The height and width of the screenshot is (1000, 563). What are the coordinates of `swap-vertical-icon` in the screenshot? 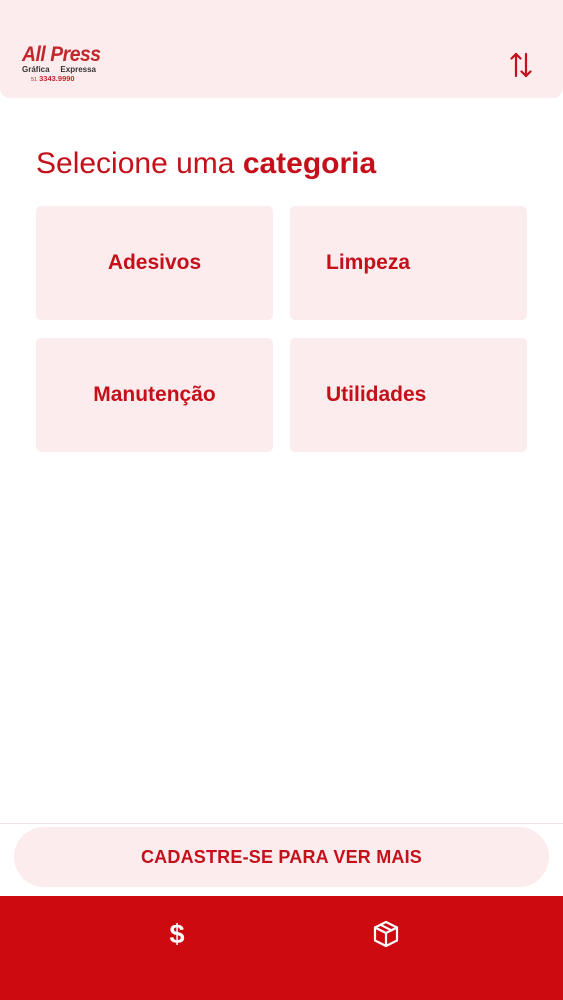 It's located at (521, 65).